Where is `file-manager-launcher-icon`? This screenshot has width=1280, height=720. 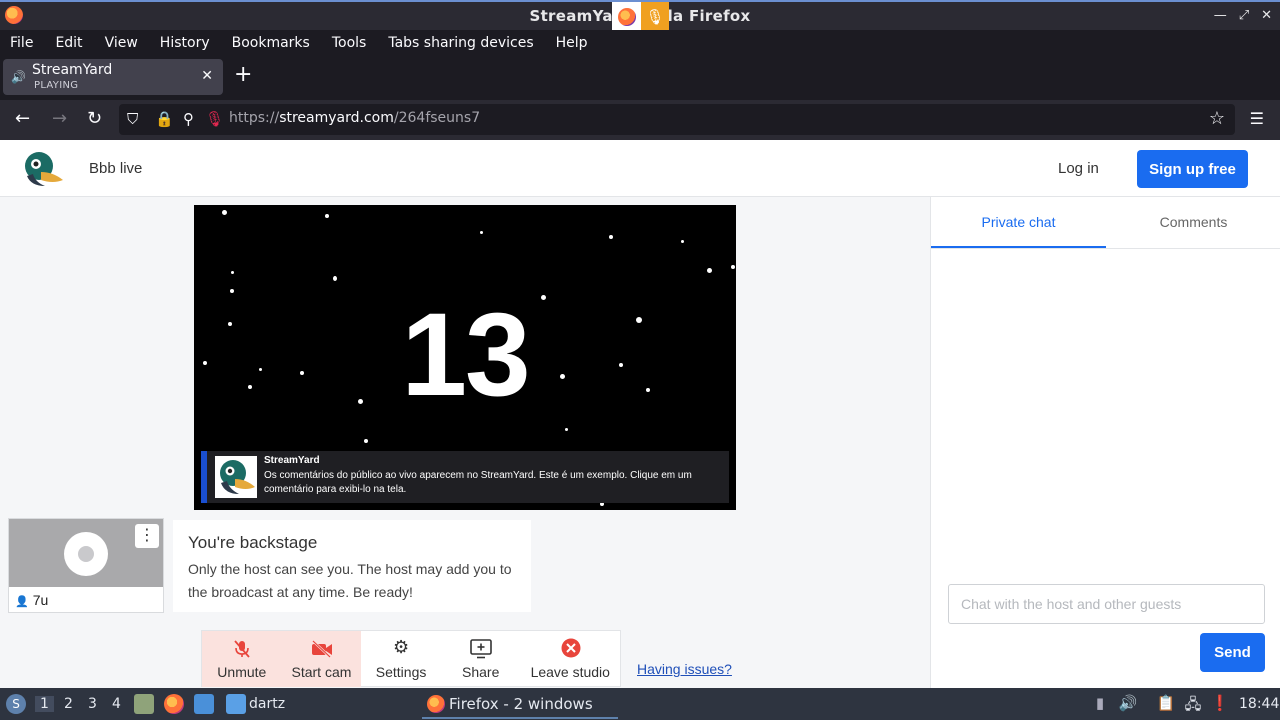
file-manager-launcher-icon is located at coordinates (144, 704).